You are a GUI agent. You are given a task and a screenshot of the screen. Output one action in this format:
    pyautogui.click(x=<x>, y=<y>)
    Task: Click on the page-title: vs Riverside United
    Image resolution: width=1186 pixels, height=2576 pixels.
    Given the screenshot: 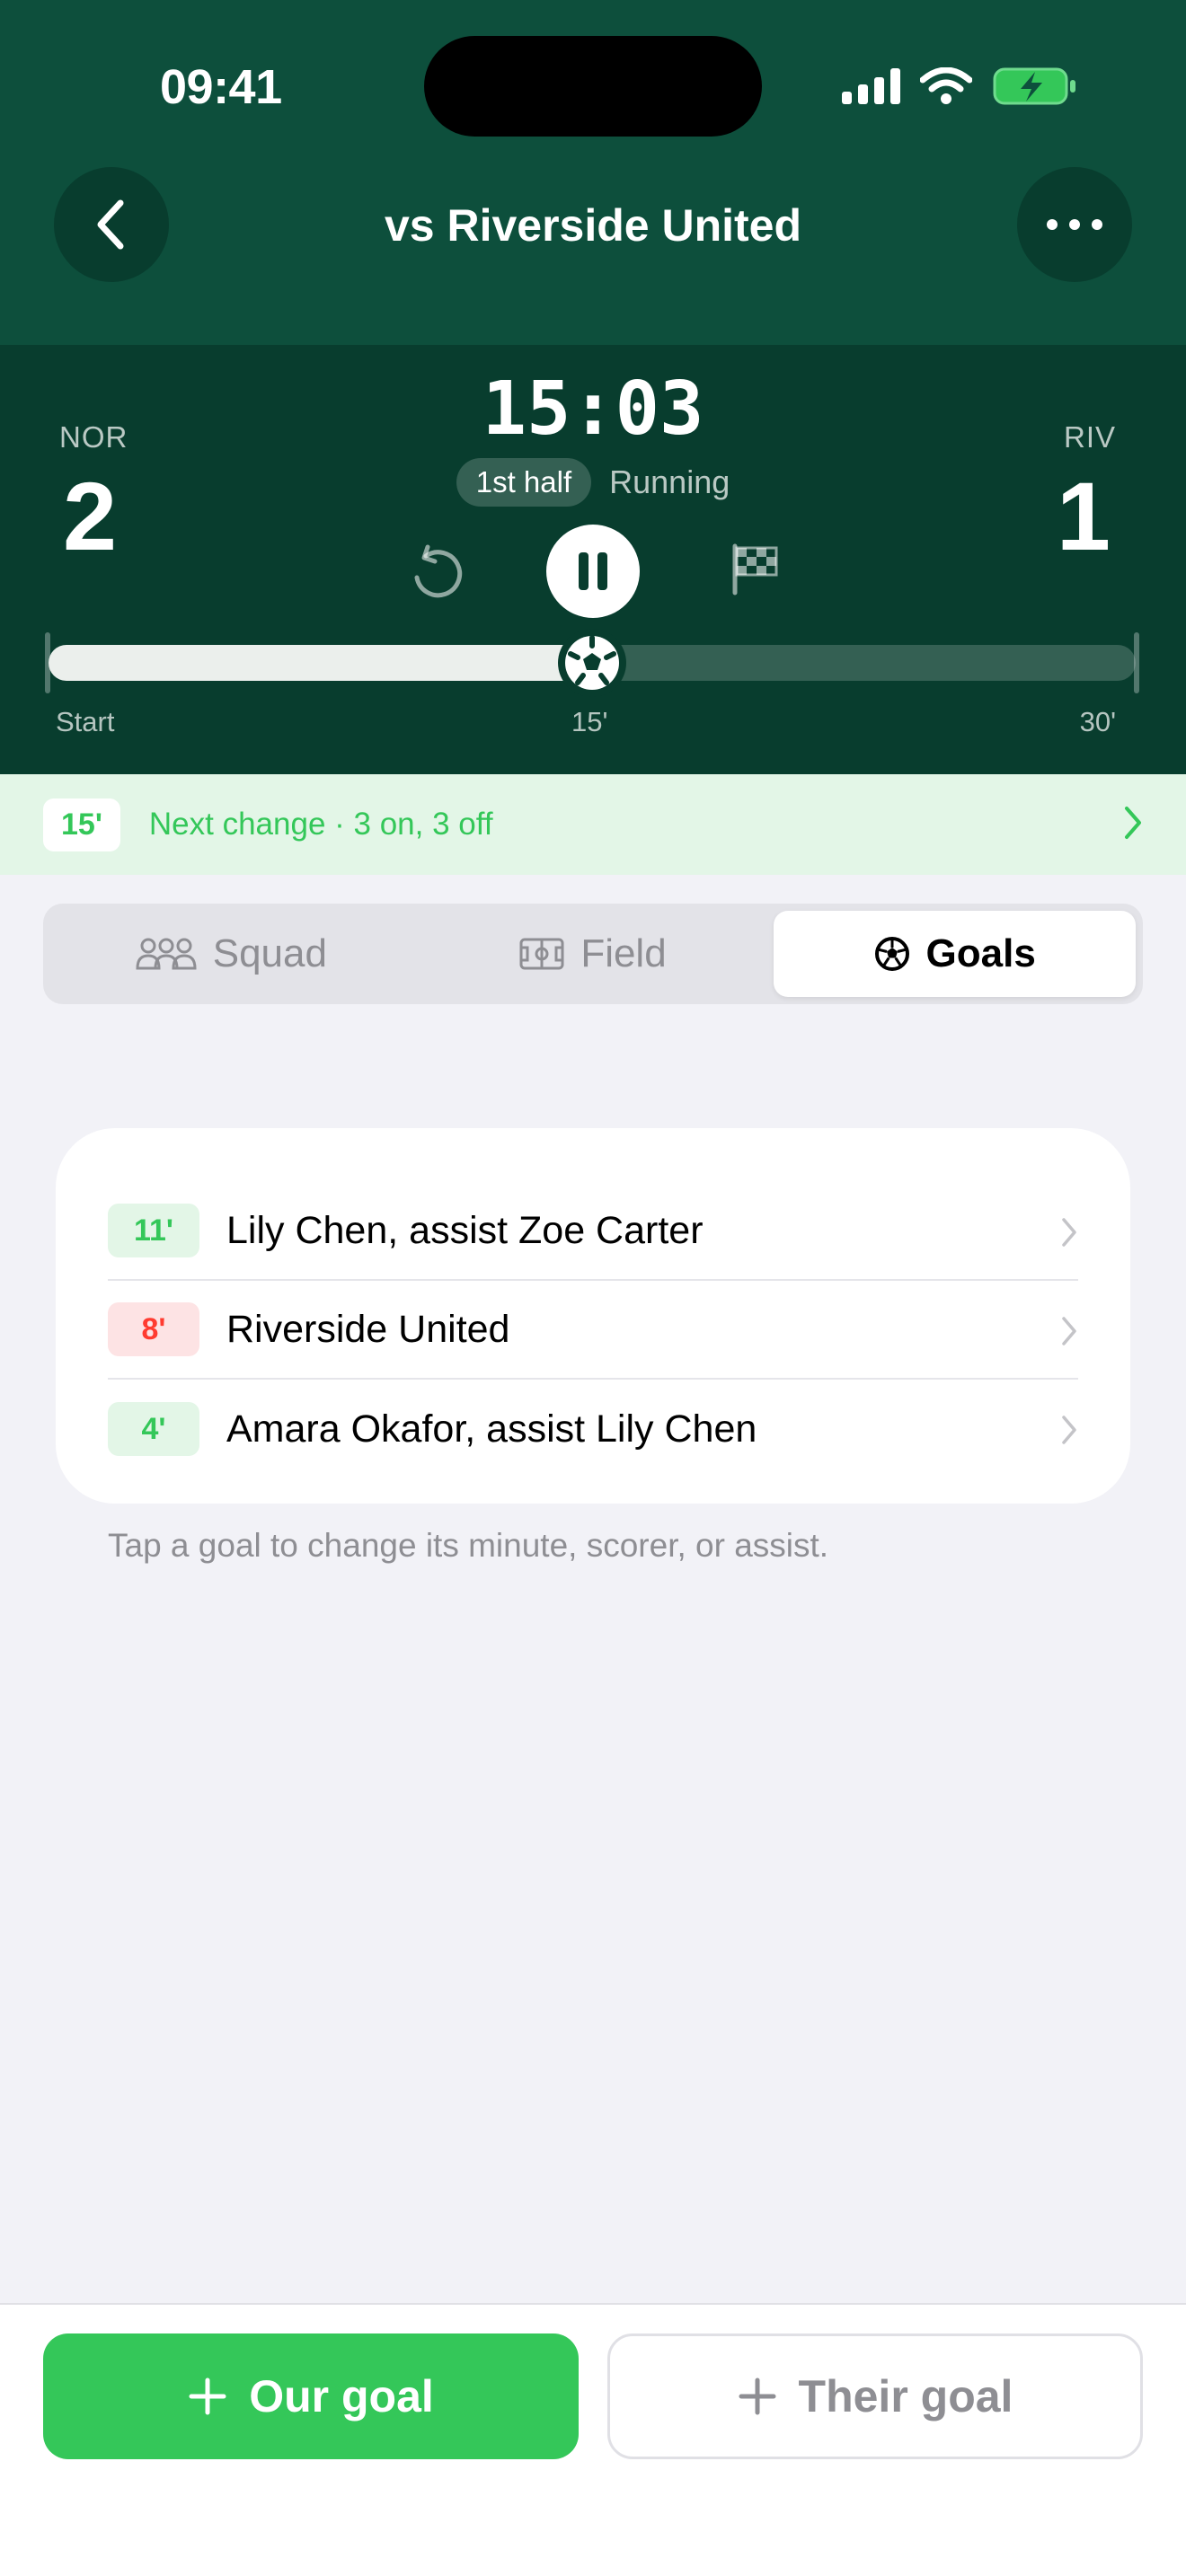 What is the action you would take?
    pyautogui.click(x=593, y=225)
    